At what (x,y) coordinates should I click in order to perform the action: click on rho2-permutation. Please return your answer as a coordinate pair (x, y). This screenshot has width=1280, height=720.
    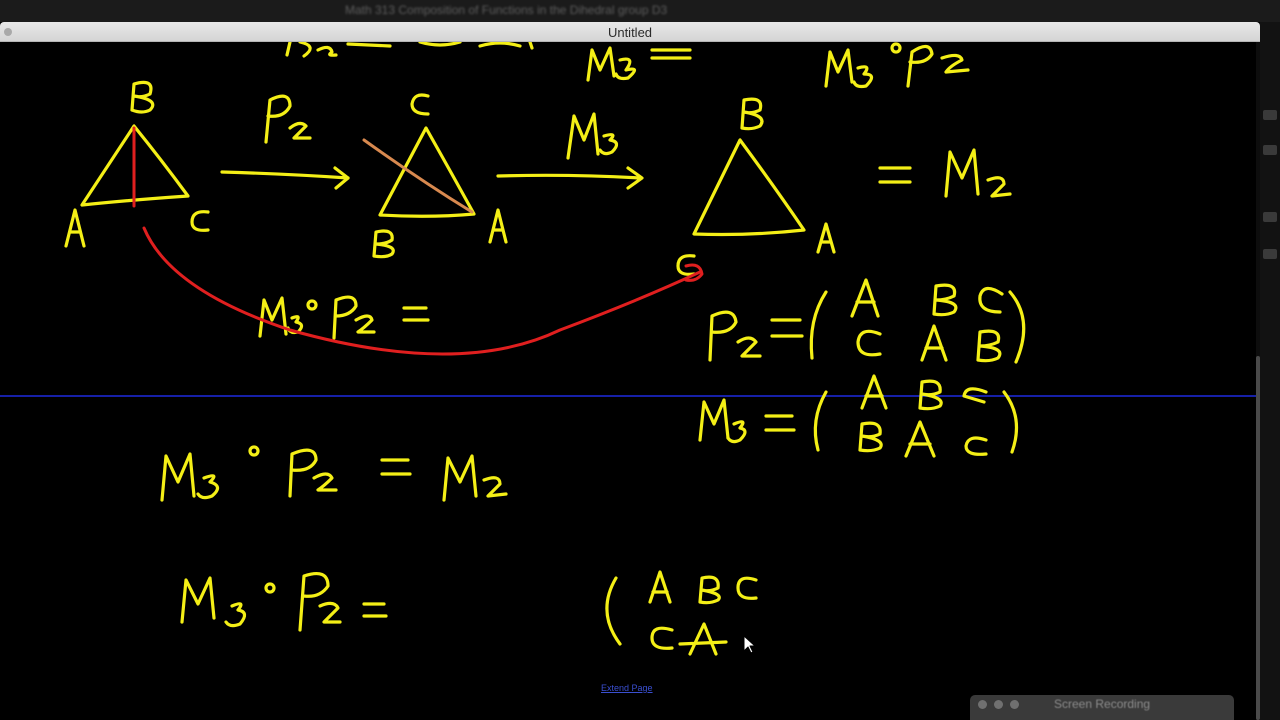
    Looking at the image, I should click on (867, 321).